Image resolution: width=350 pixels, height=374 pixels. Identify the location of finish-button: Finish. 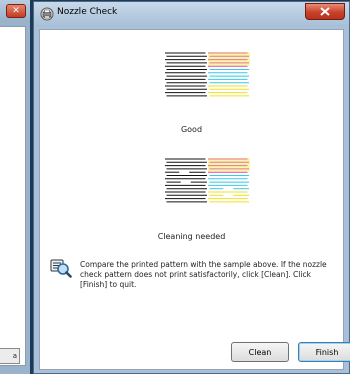
(324, 352).